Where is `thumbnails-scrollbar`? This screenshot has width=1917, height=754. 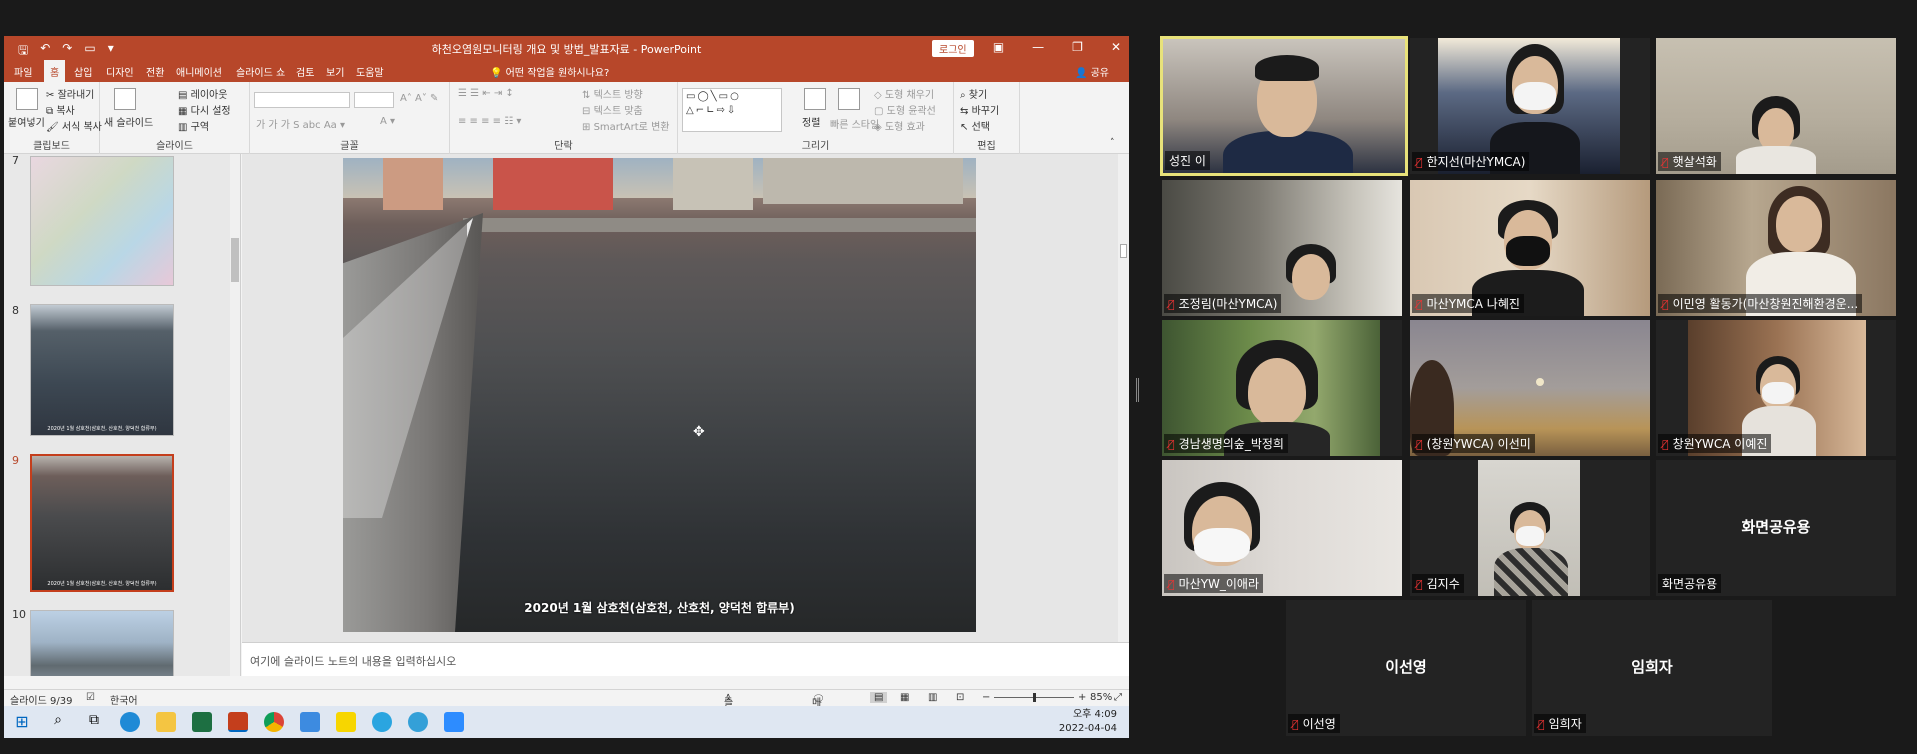 thumbnails-scrollbar is located at coordinates (235, 415).